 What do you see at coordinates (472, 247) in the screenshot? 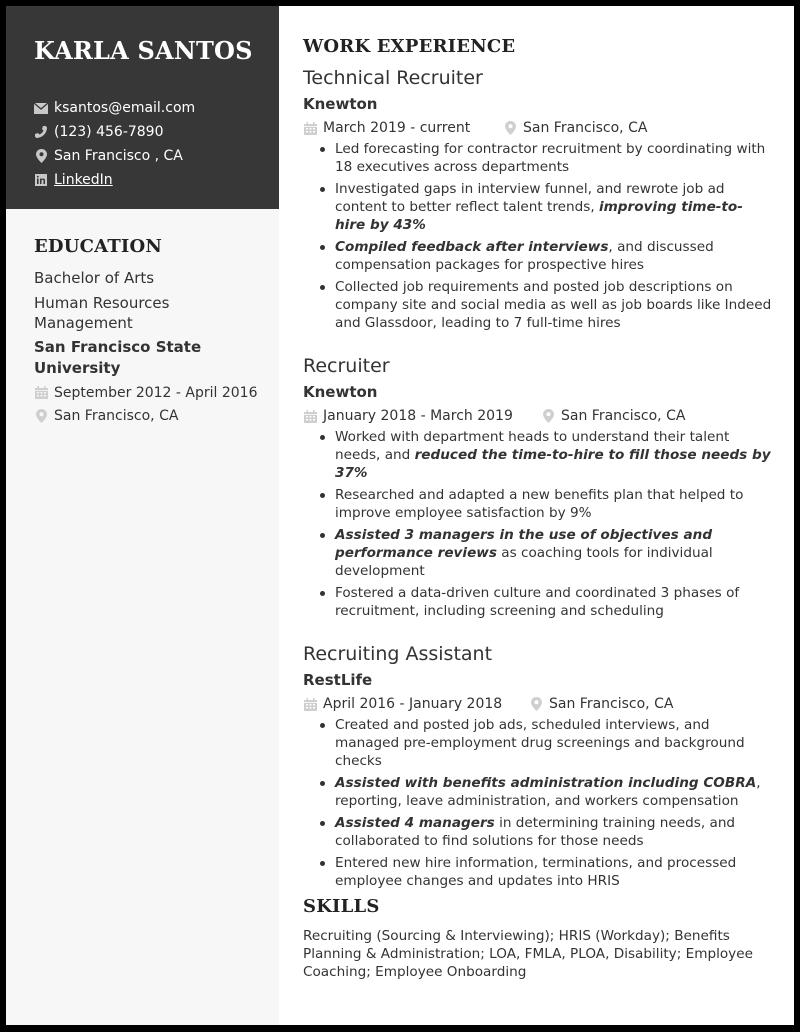
I see `bullet-highlight: Compiled feedback after interviews` at bounding box center [472, 247].